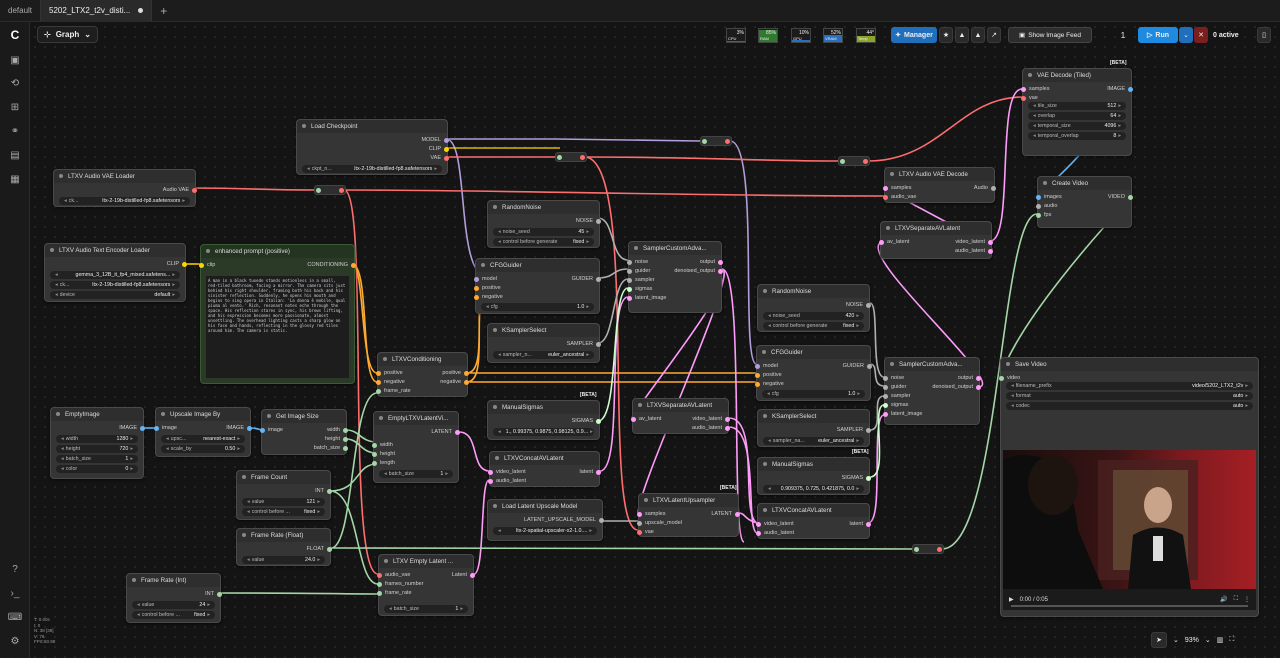 This screenshot has width=1280, height=658. Describe the element at coordinates (1077, 126) in the screenshot. I see `node-widget: temporal_size 4096` at that location.